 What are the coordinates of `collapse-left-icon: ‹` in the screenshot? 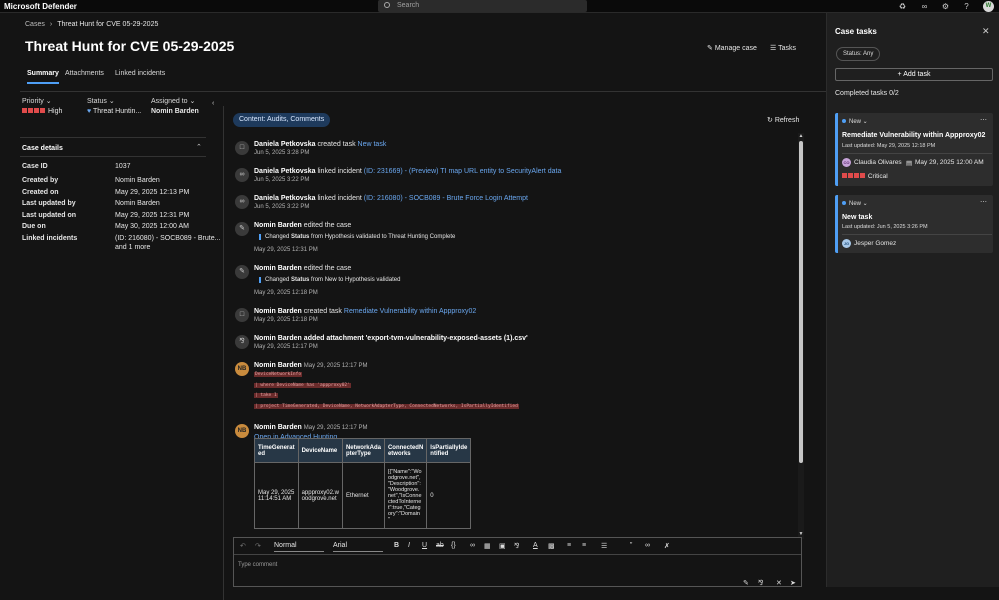 It's located at (213, 103).